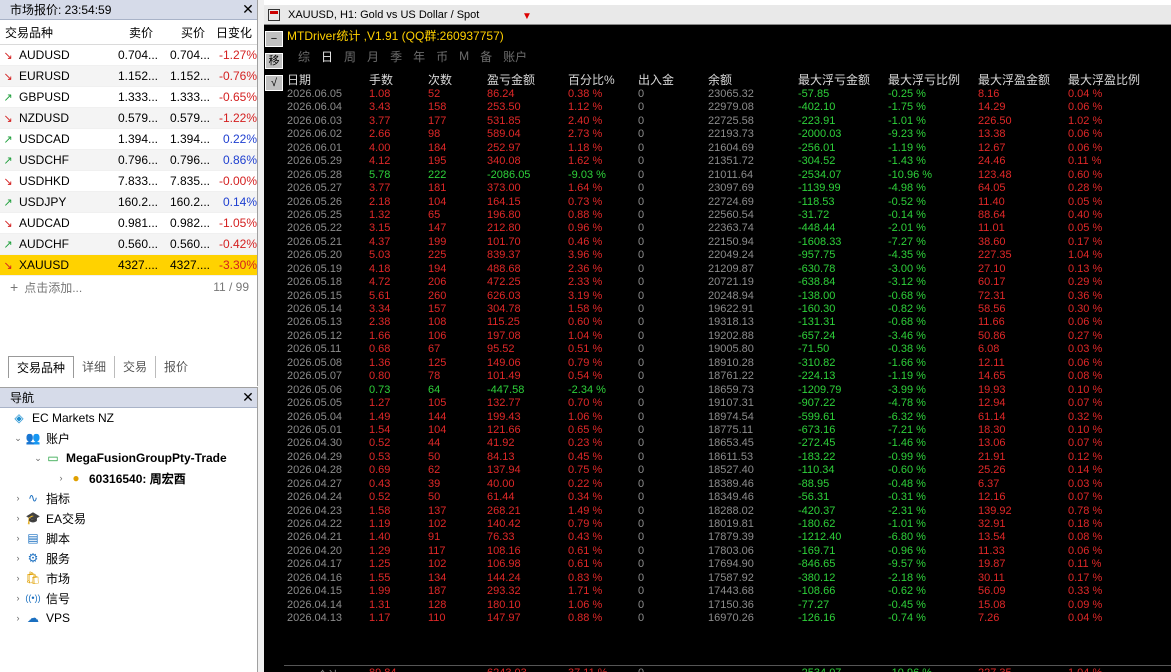  What do you see at coordinates (128, 498) in the screenshot?
I see `nav-item: › ∿ 指标` at bounding box center [128, 498].